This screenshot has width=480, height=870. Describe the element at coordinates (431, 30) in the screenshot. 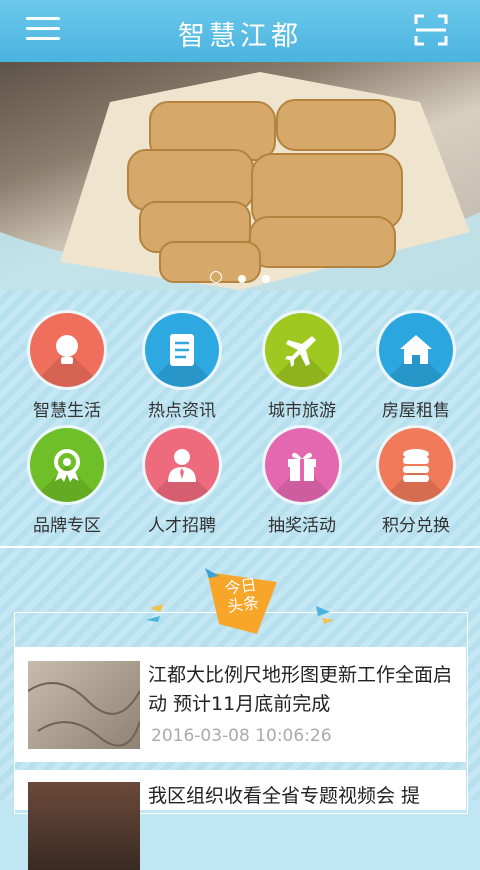

I see `scan-icon` at that location.